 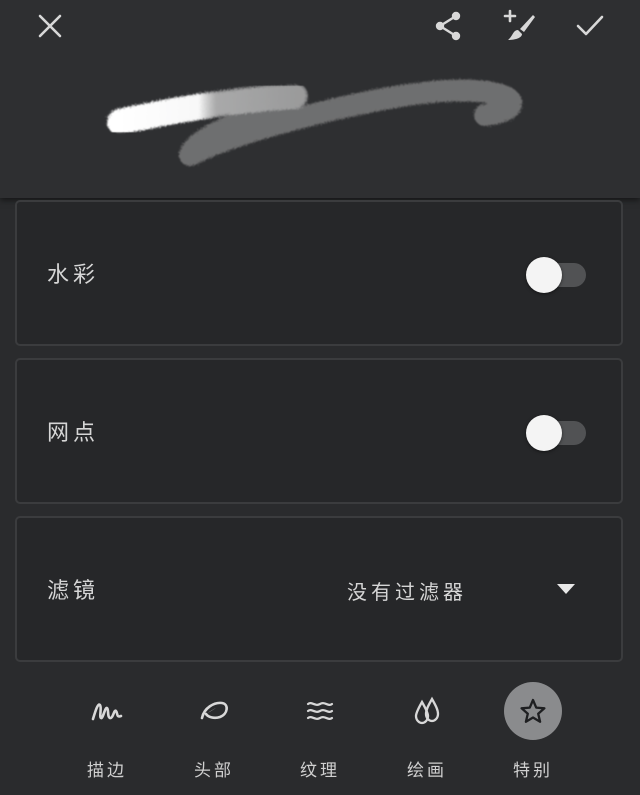 What do you see at coordinates (73, 433) in the screenshot?
I see `halftone-label: 网点` at bounding box center [73, 433].